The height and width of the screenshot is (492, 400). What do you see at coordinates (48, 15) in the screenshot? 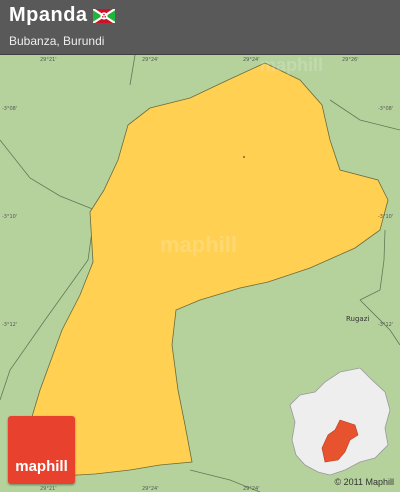
I see `page-title: Mpanda` at bounding box center [48, 15].